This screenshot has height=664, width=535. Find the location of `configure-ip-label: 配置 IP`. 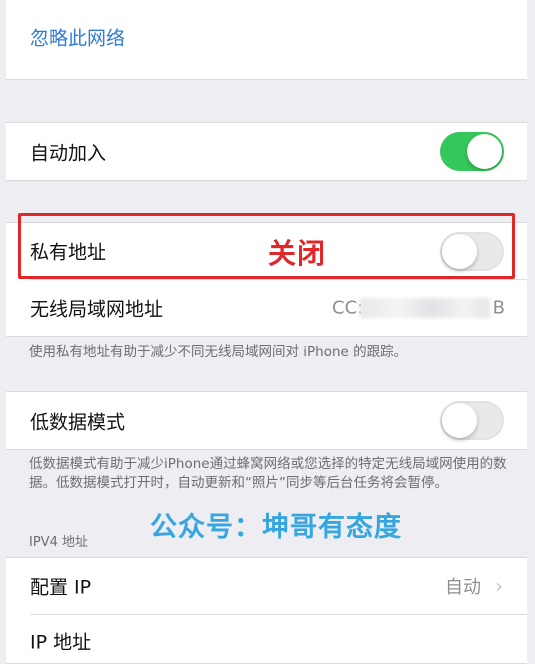

configure-ip-label: 配置 IP is located at coordinates (61, 587).